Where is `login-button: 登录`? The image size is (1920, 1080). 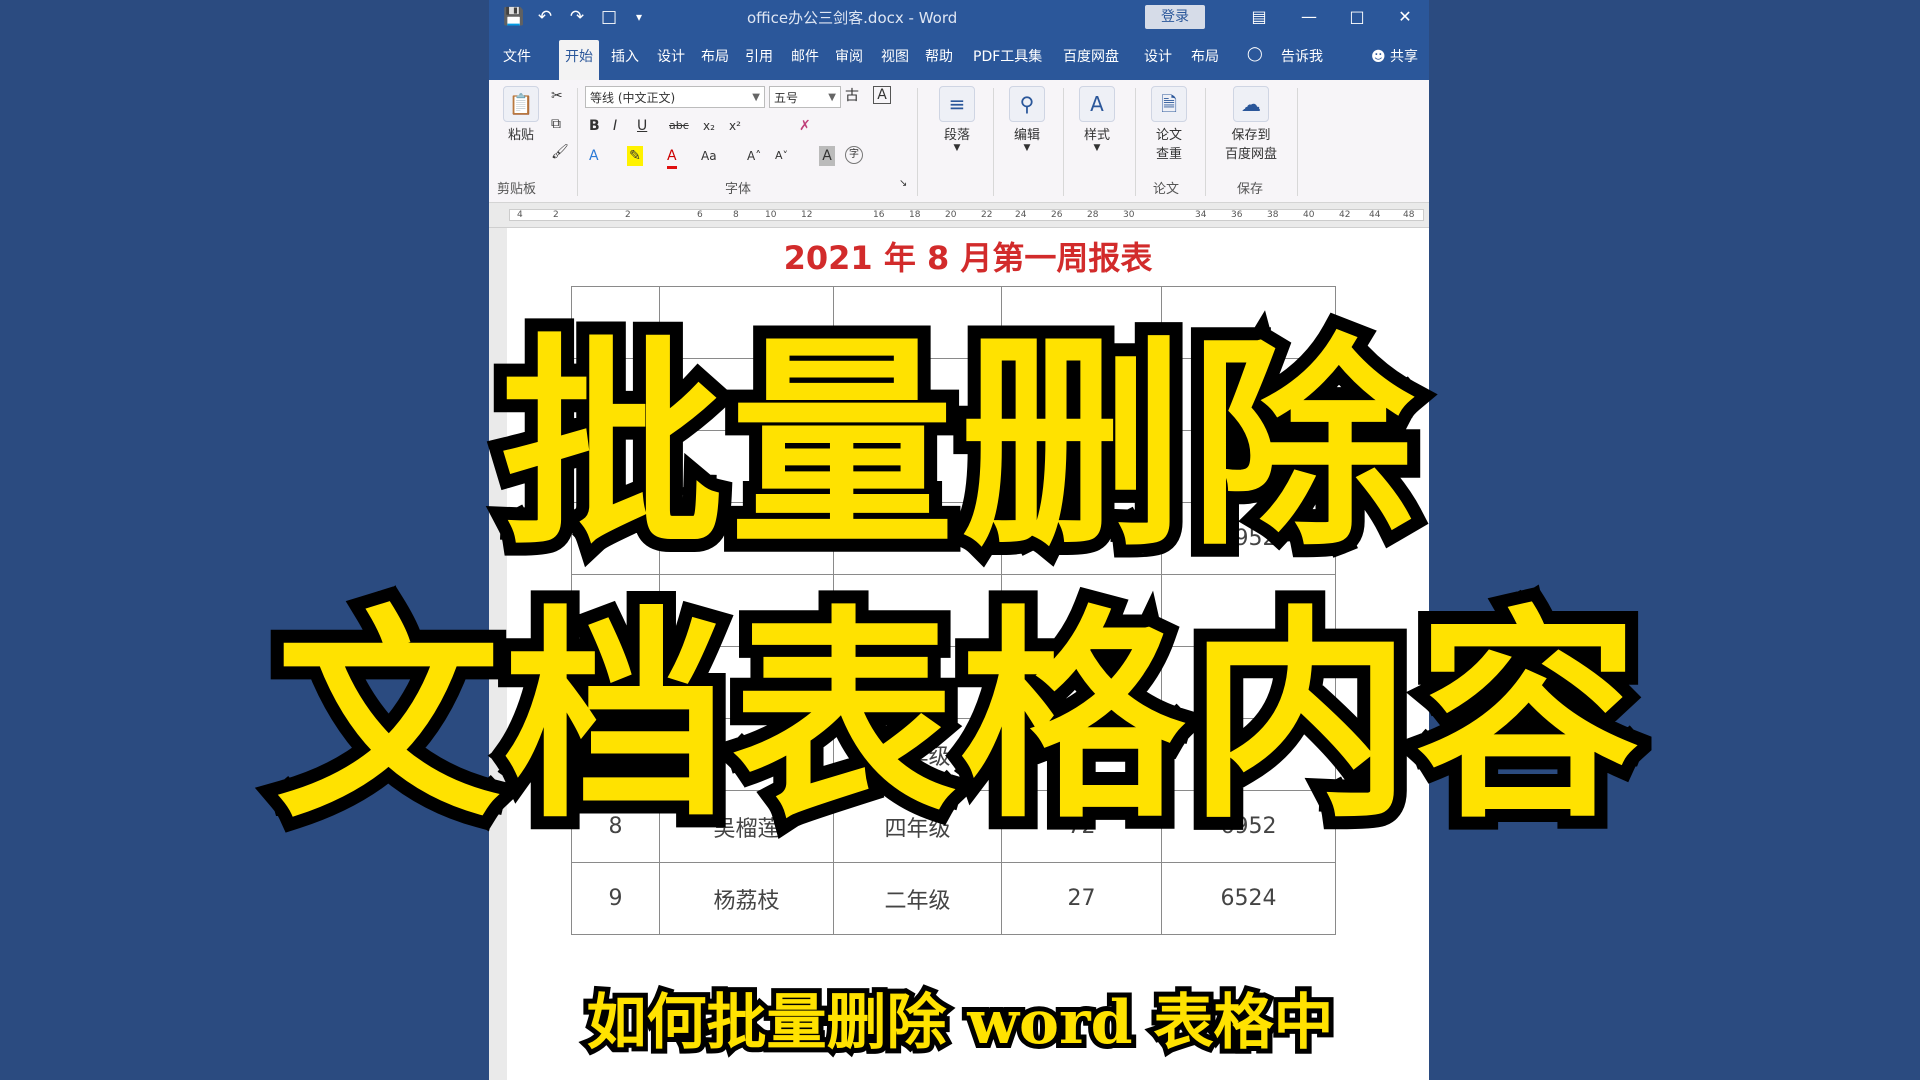 login-button: 登录 is located at coordinates (1175, 17).